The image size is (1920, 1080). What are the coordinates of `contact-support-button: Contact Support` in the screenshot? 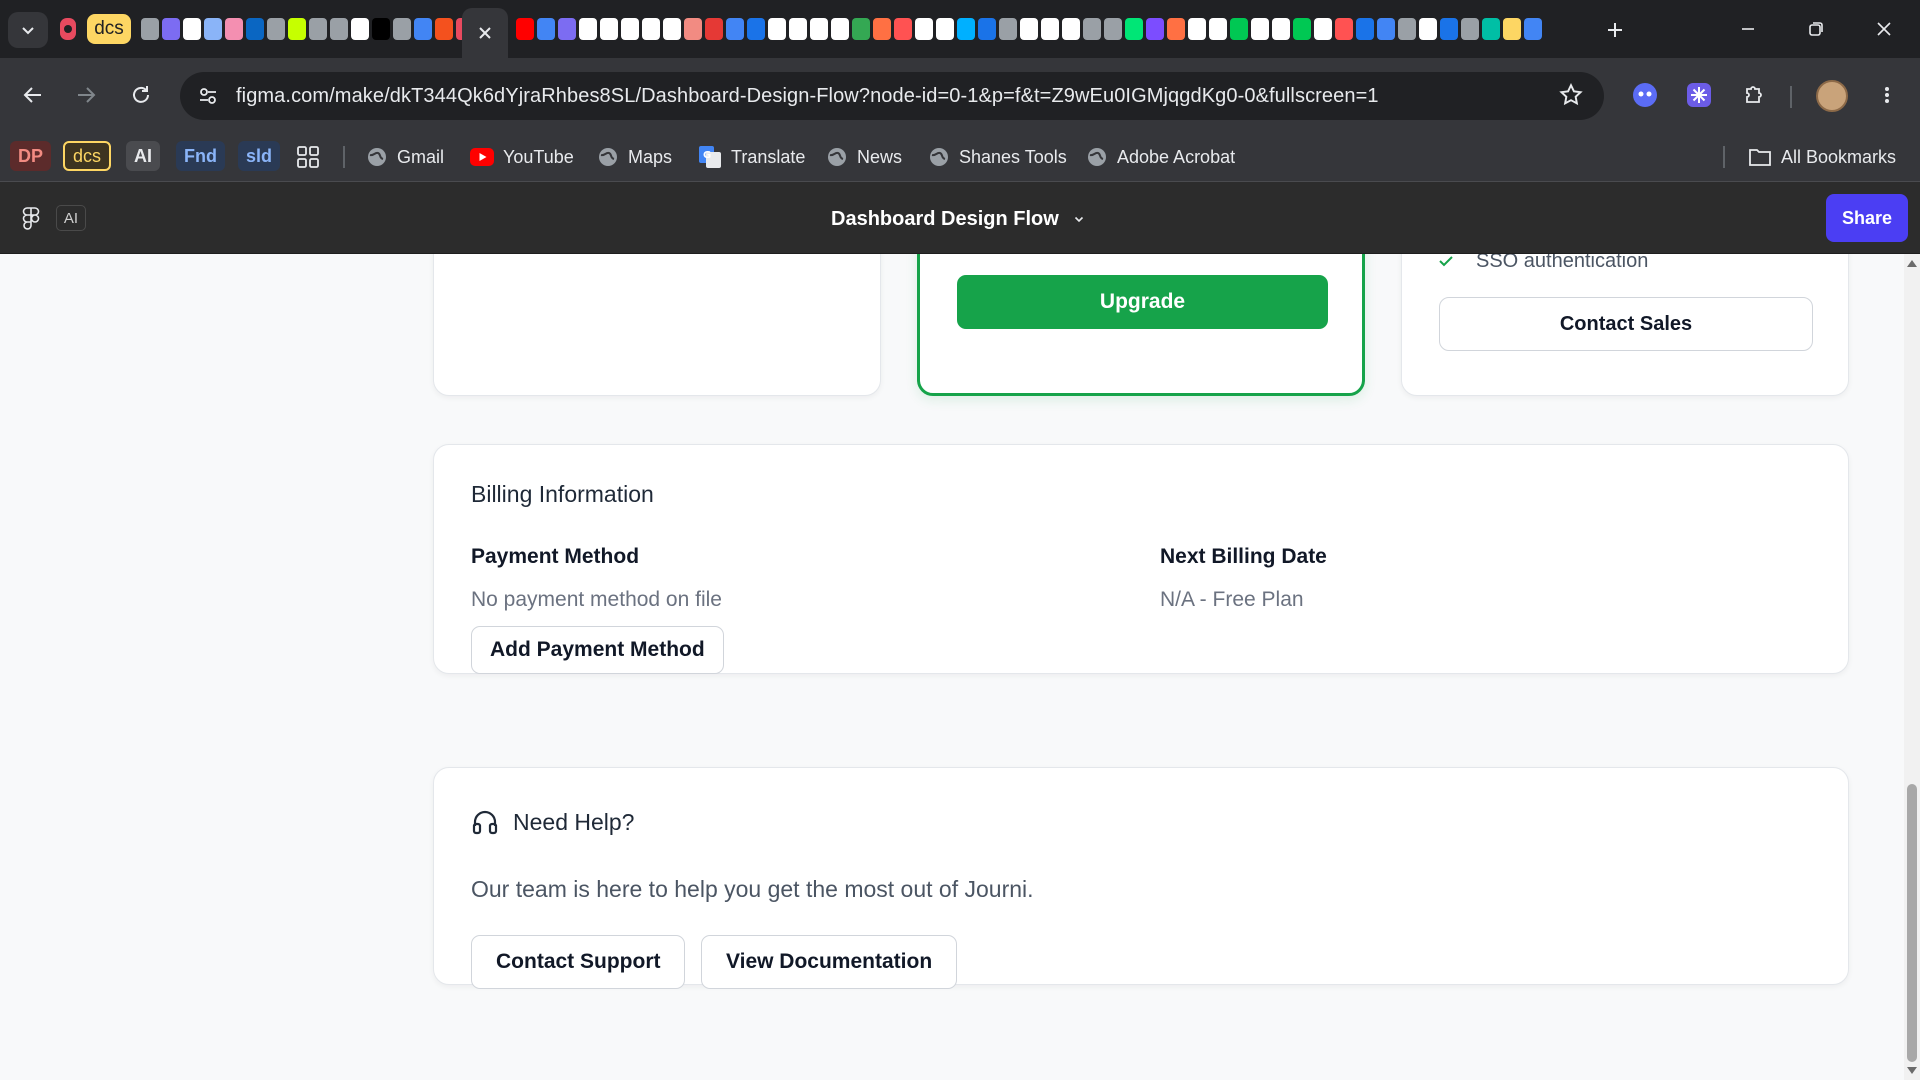 It's located at (578, 962).